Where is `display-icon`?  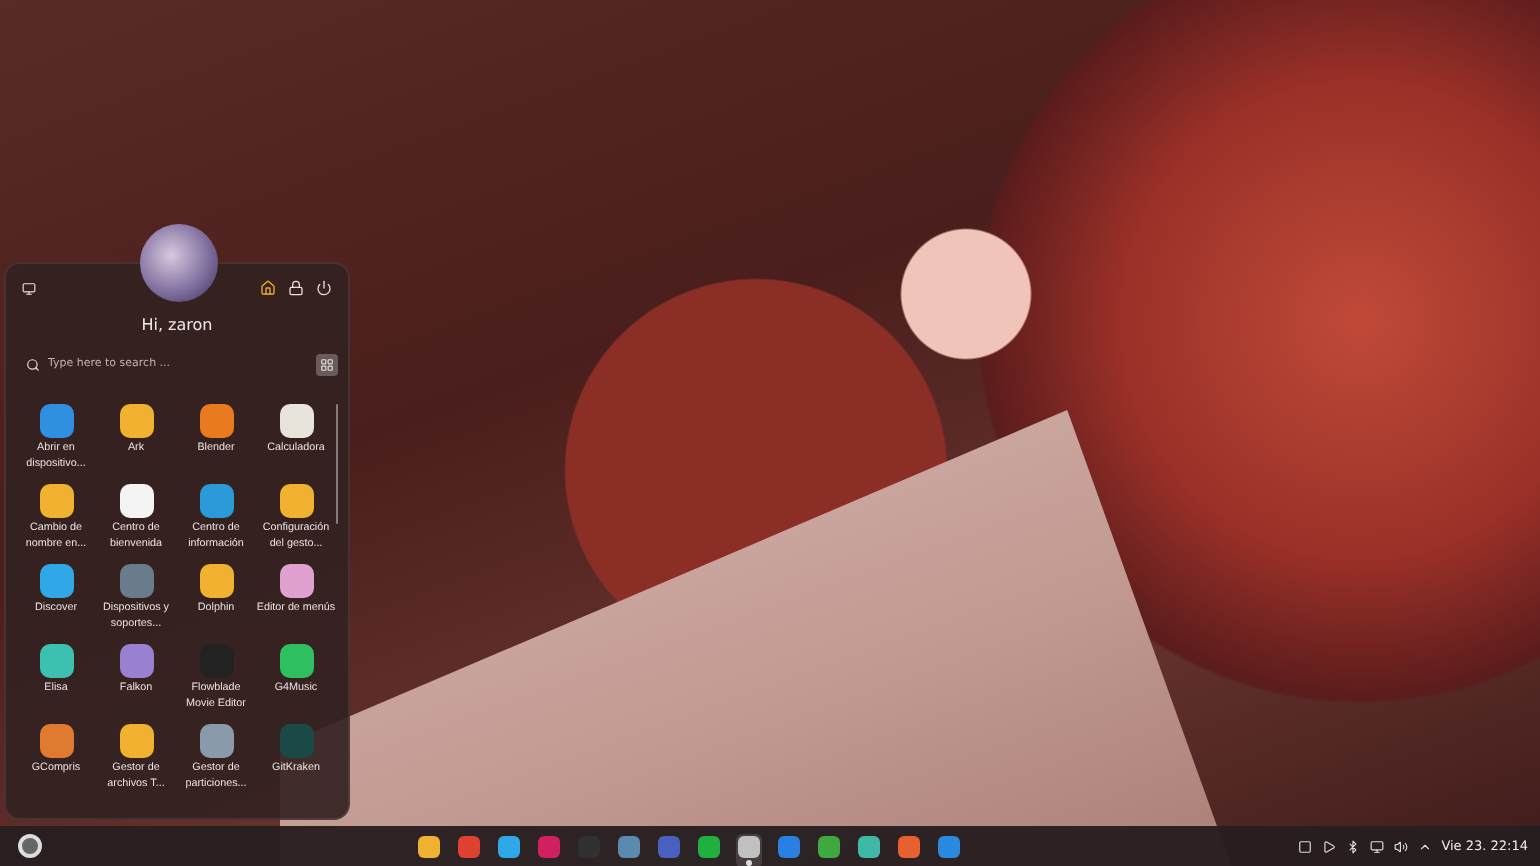 display-icon is located at coordinates (1376, 846).